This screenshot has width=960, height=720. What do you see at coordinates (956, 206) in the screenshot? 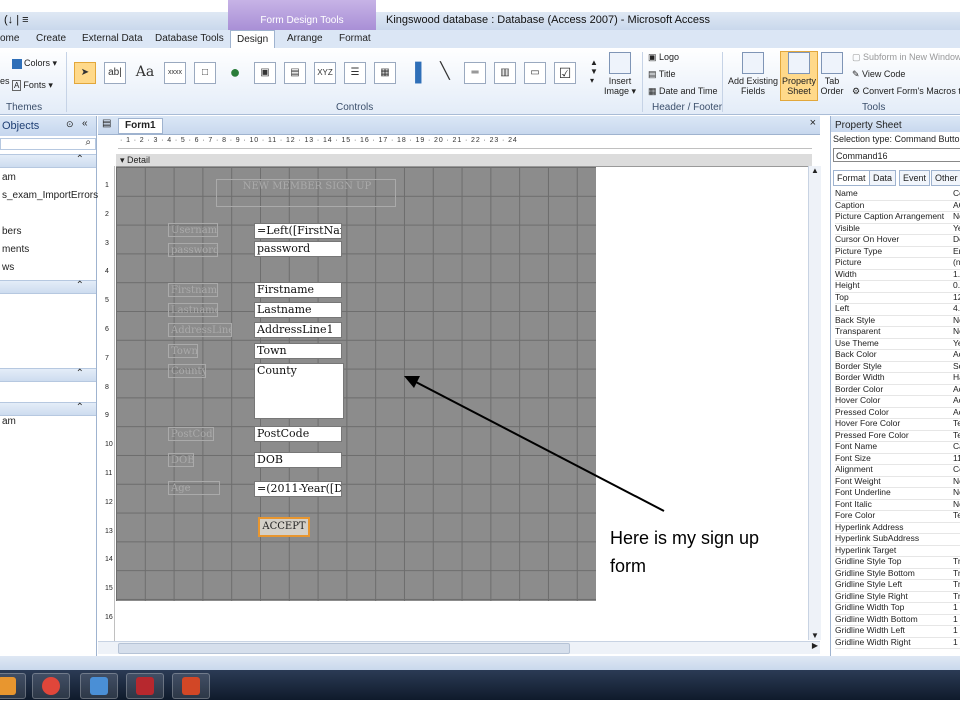
I see `property-value: AC` at bounding box center [956, 206].